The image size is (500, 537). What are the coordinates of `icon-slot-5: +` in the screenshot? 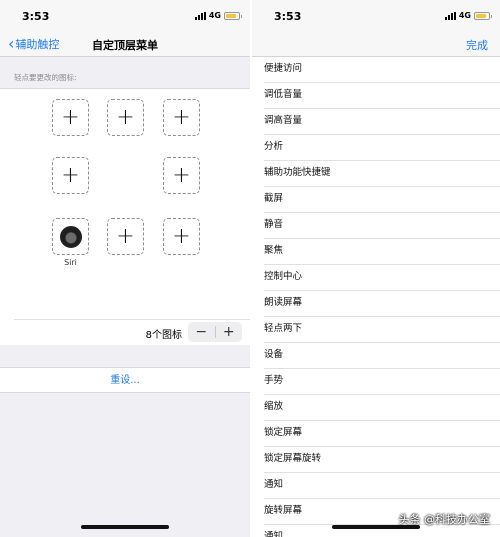 It's located at (181, 175).